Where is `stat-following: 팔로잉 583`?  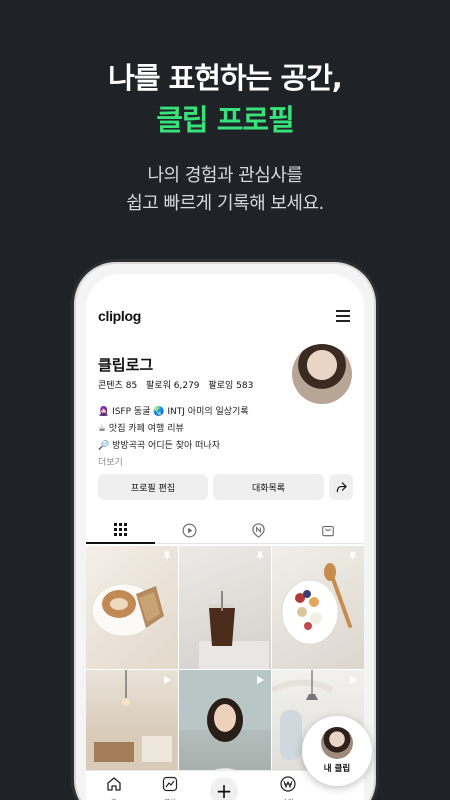 stat-following: 팔로잉 583 is located at coordinates (230, 386).